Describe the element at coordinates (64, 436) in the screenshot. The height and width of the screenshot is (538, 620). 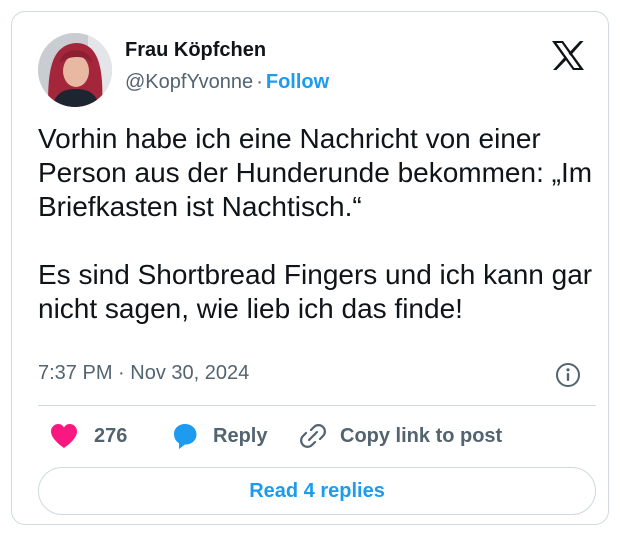
I see `heart-icon` at that location.